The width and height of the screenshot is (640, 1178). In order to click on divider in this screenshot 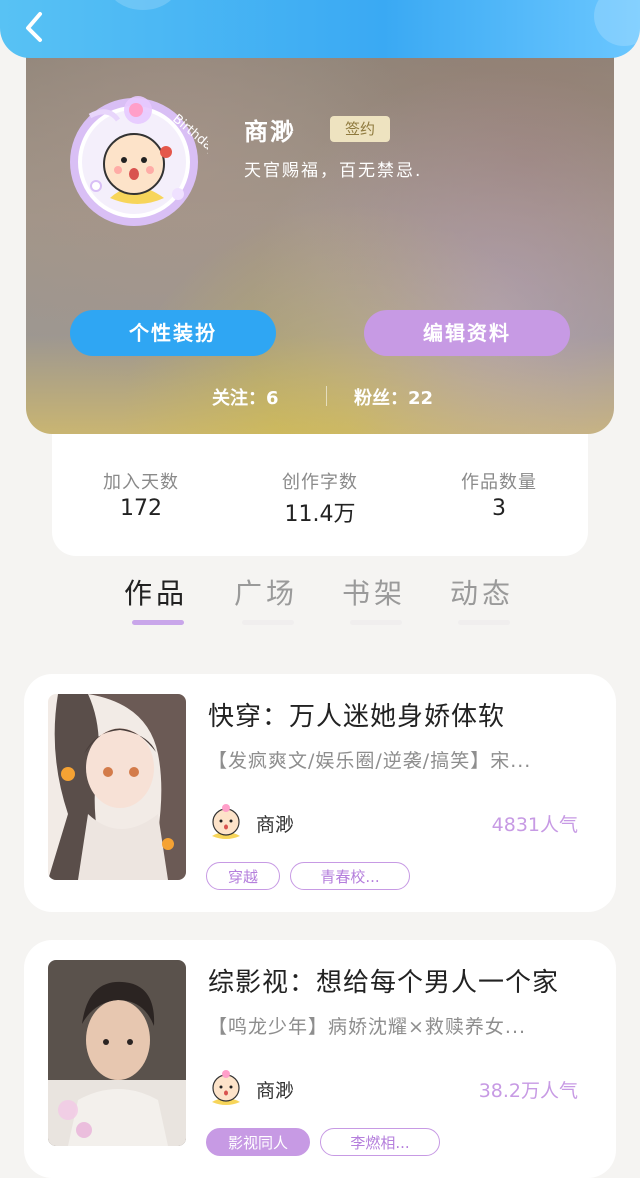, I will do `click(326, 396)`.